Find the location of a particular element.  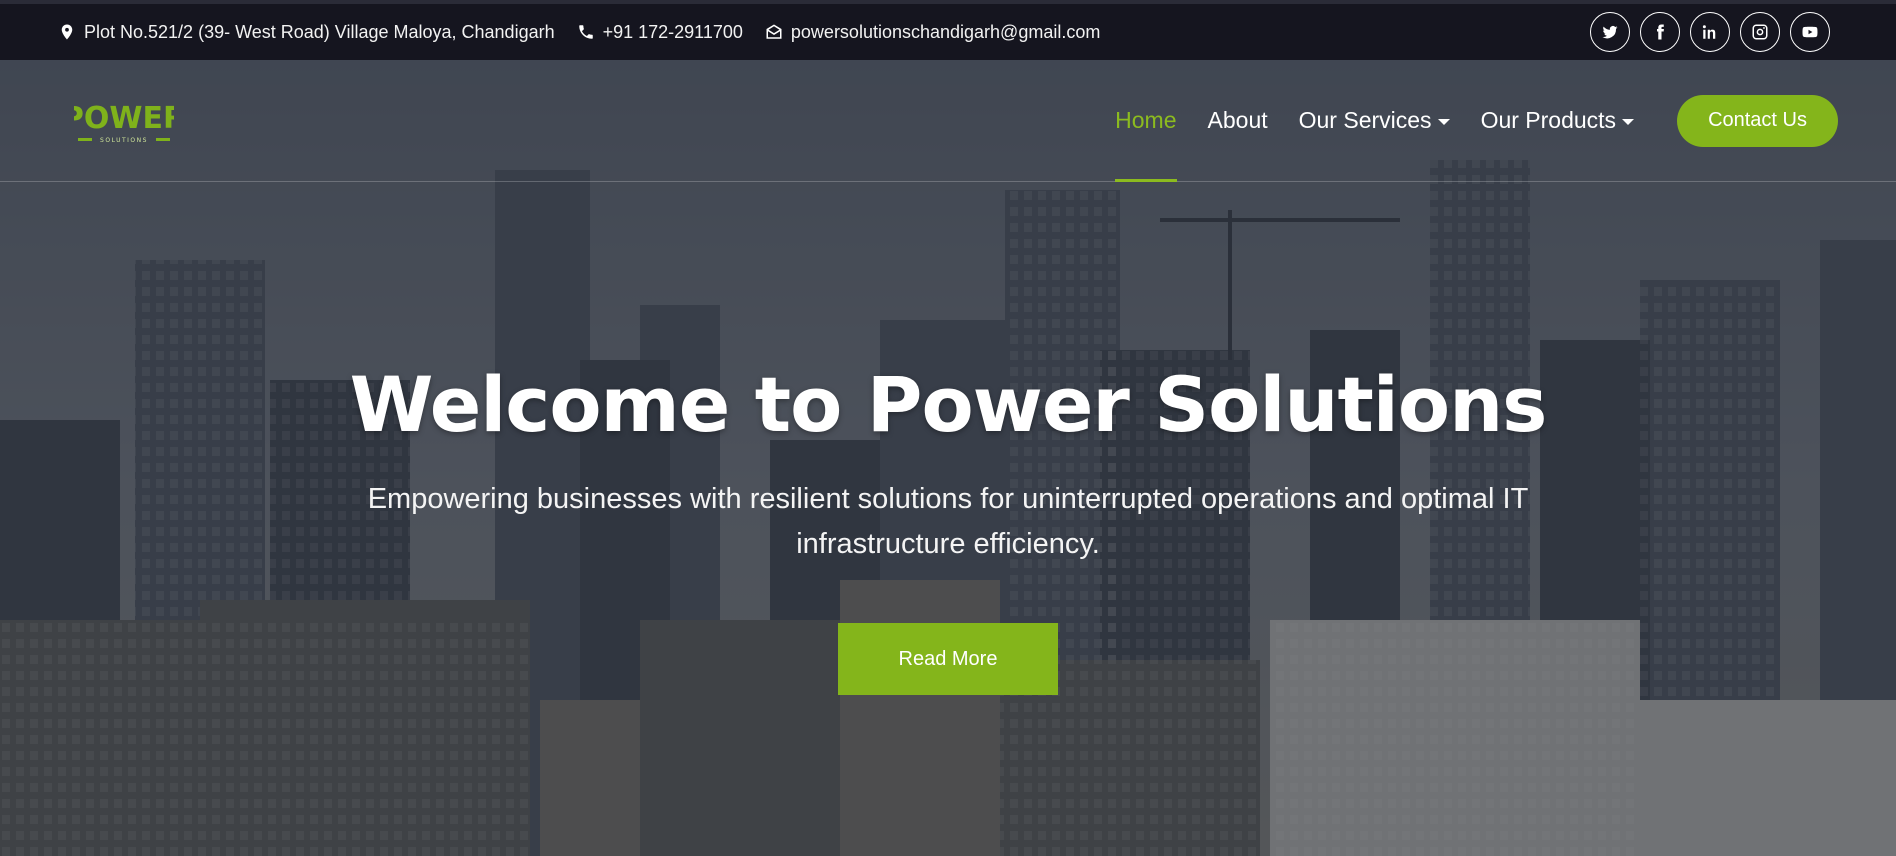

nav-our-services: Our Services is located at coordinates (1374, 120).